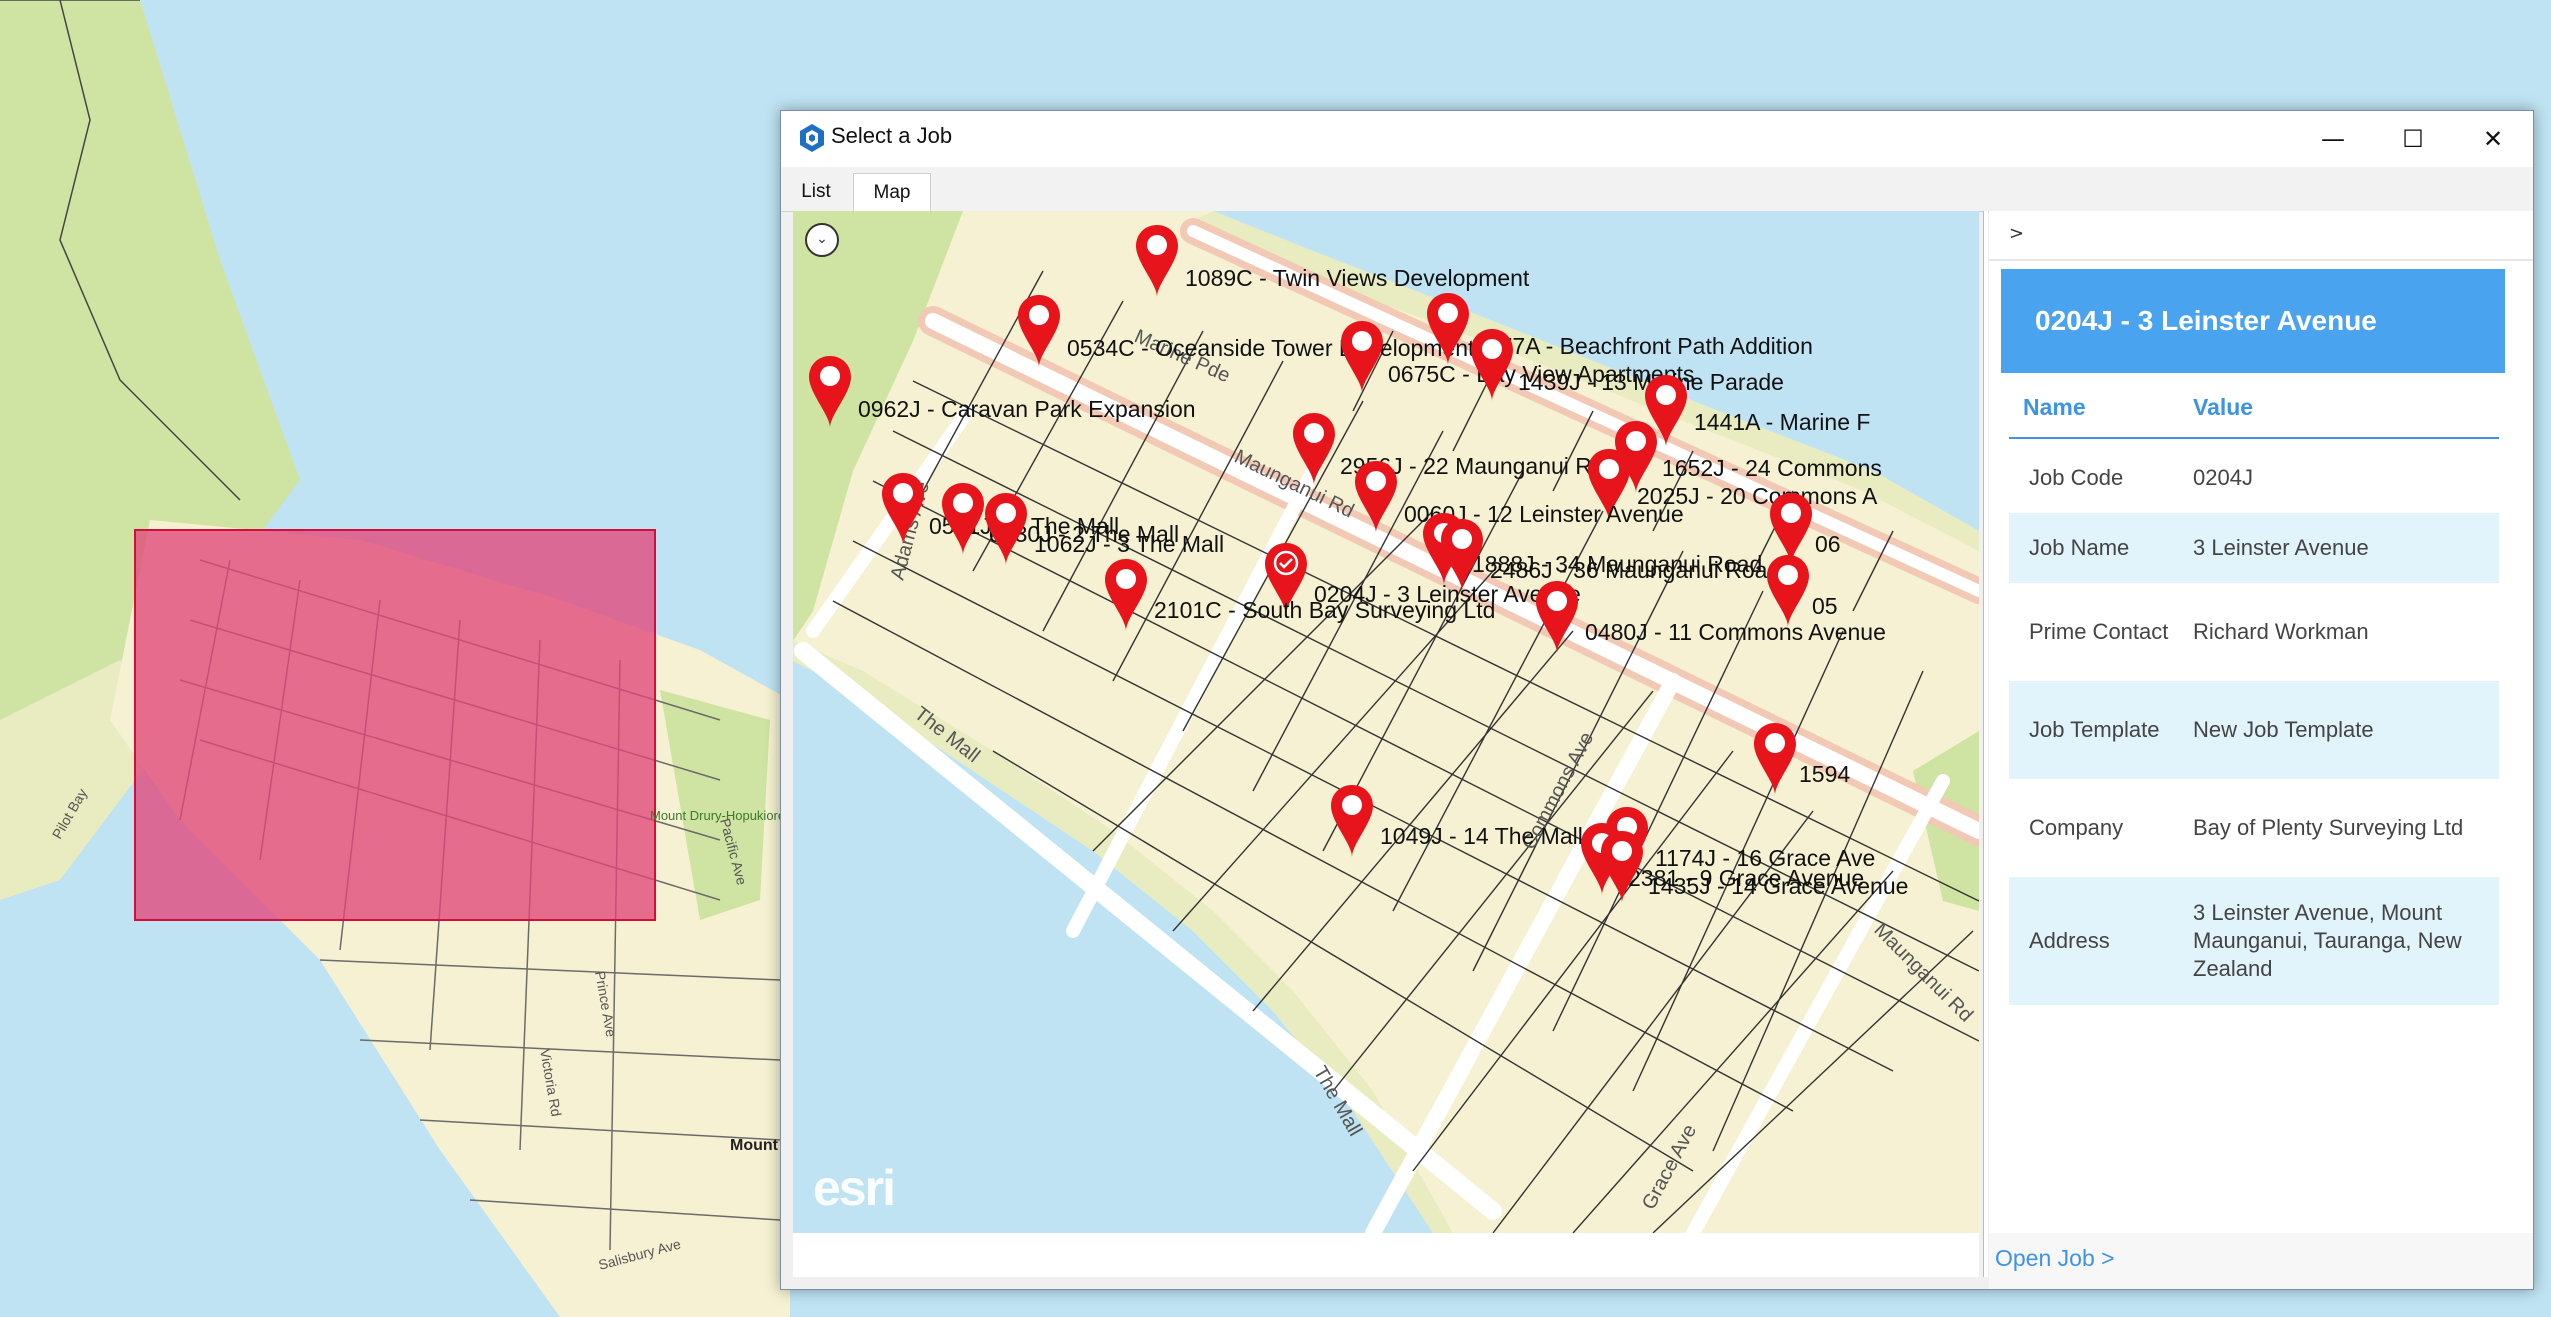  What do you see at coordinates (2281, 547) in the screenshot?
I see `row-value: 3 Leinster Avenue` at bounding box center [2281, 547].